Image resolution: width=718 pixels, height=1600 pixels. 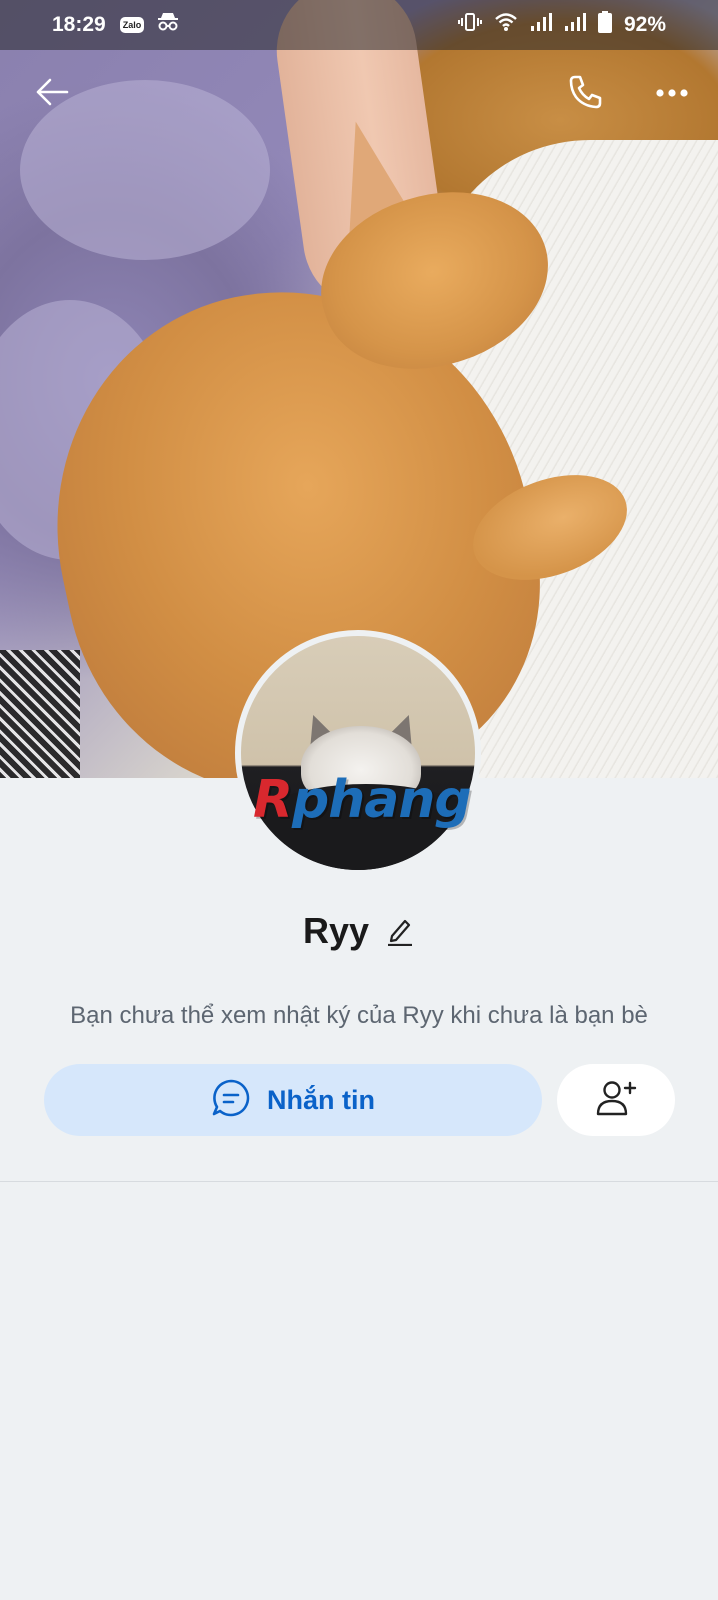 I want to click on watermark-rest: phang, so click(x=382, y=800).